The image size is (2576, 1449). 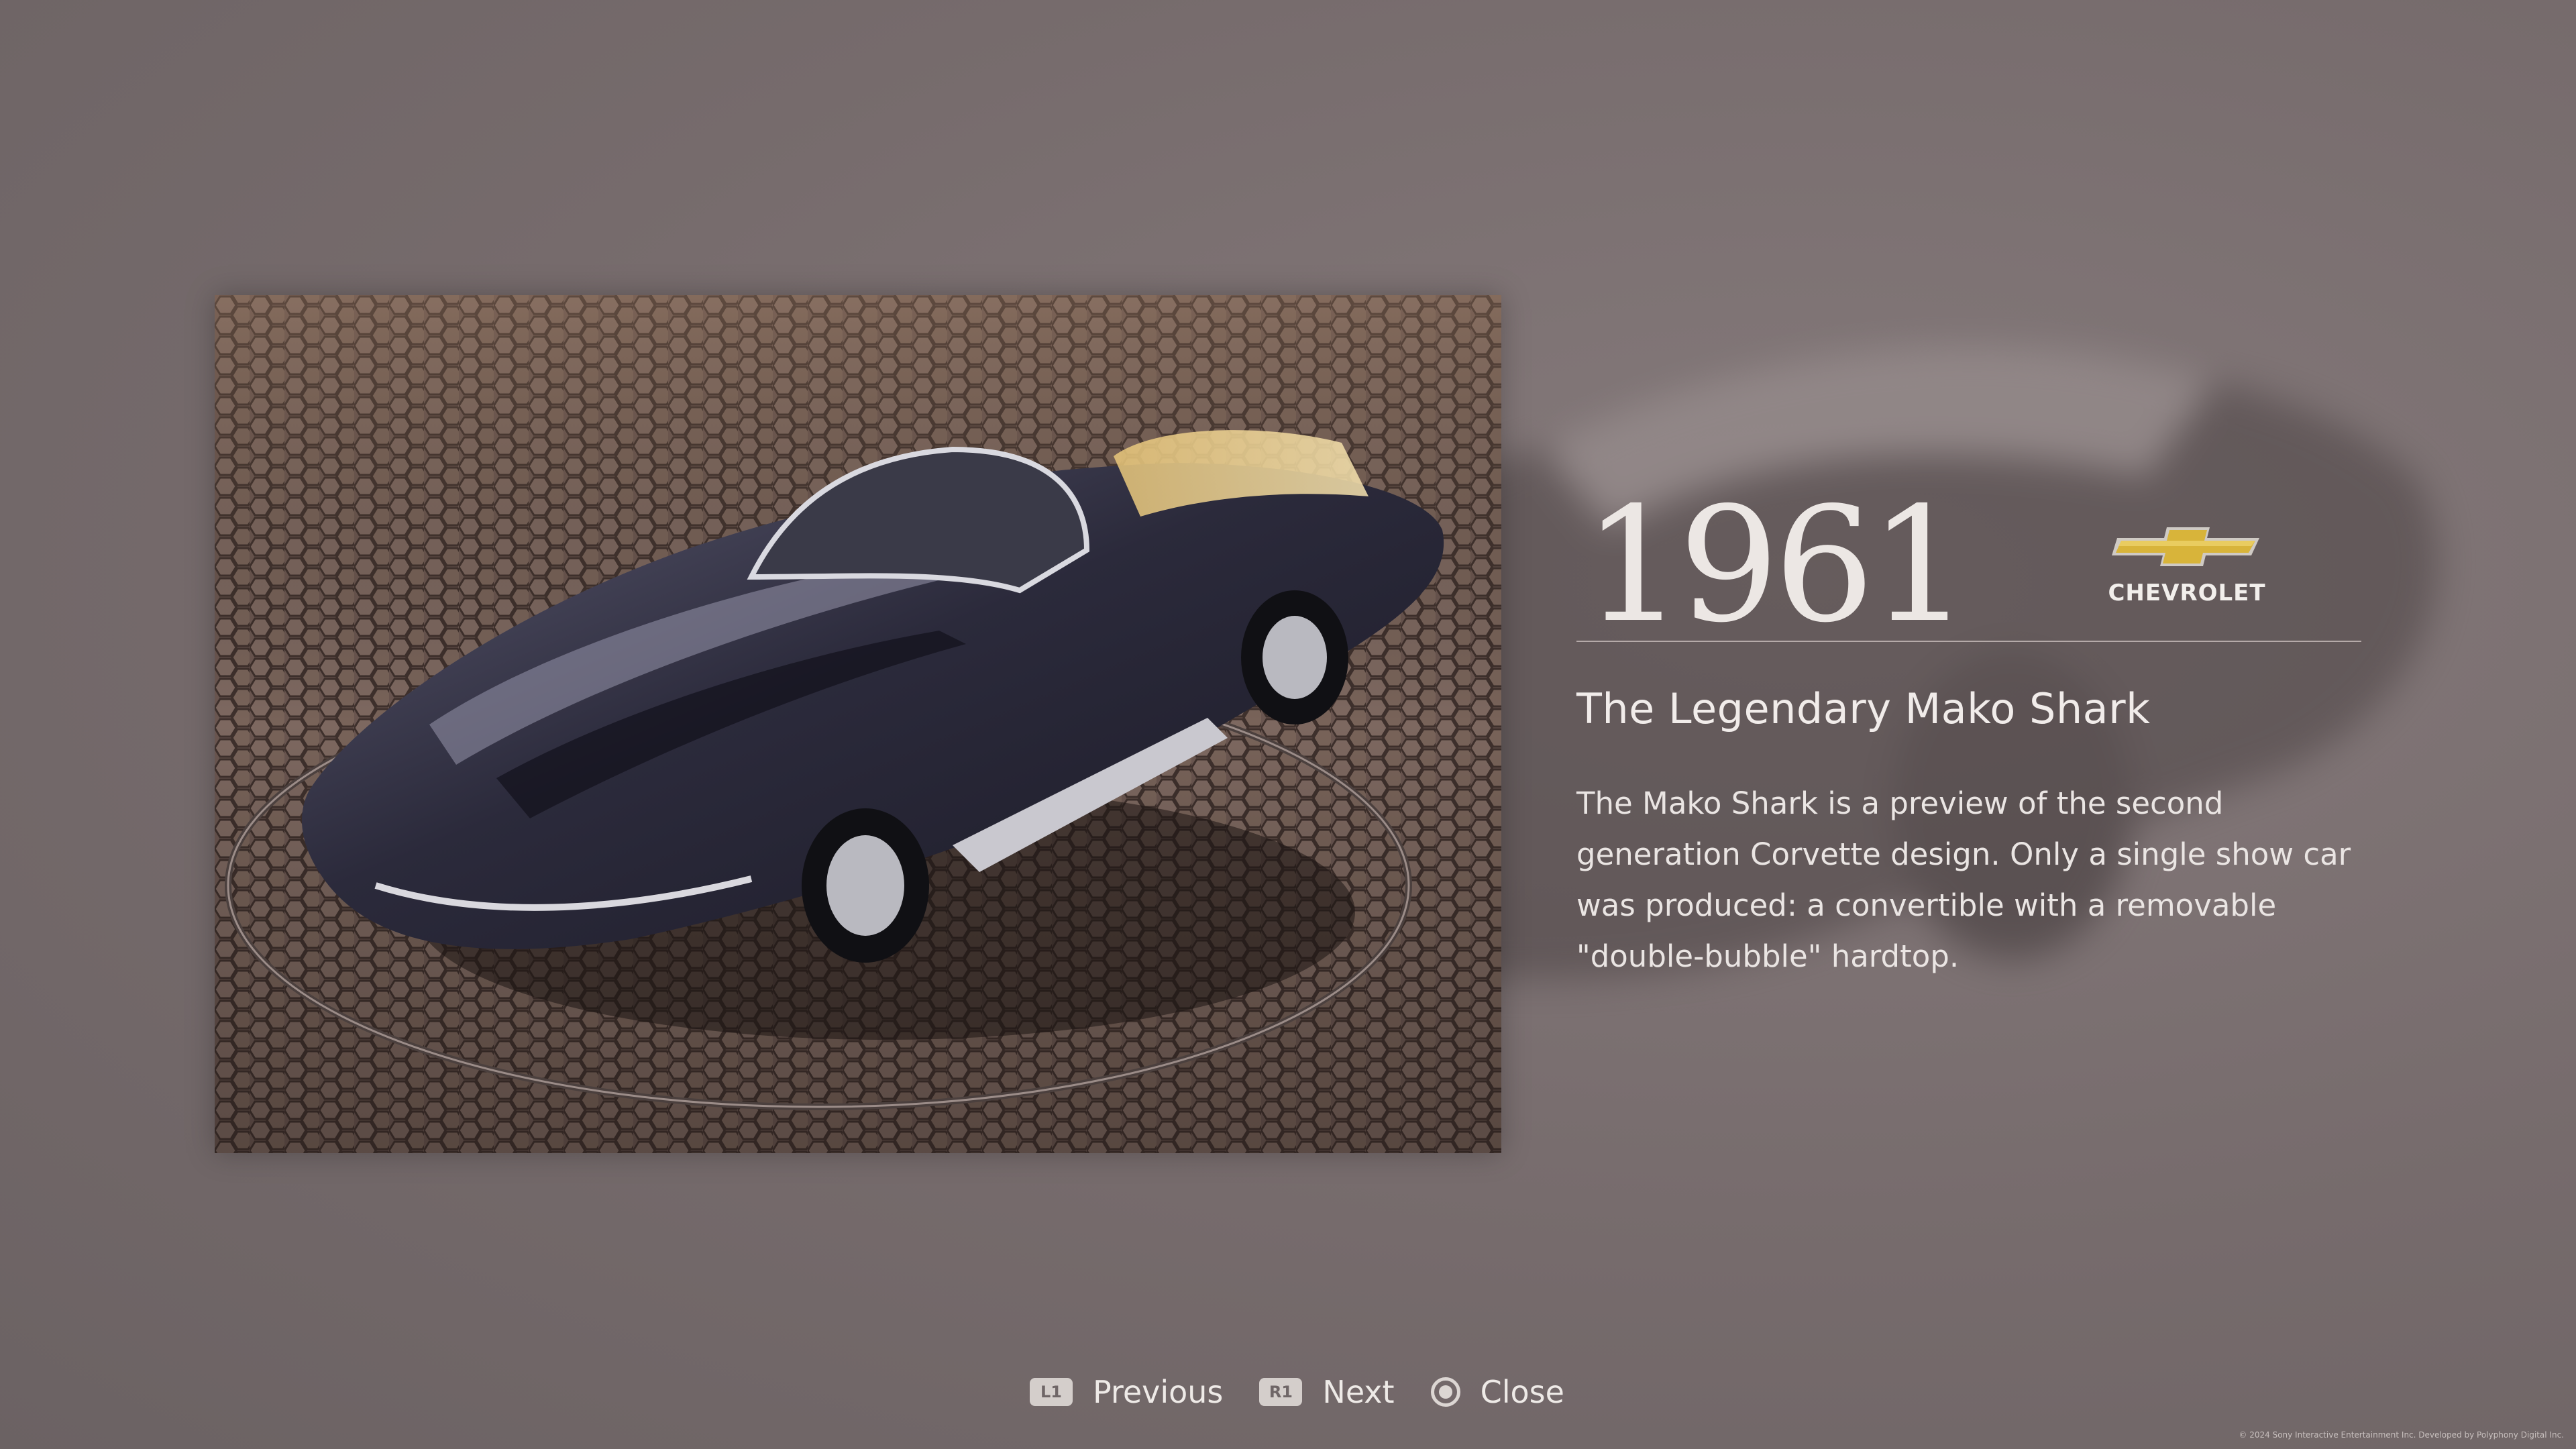 I want to click on close-button: Close, so click(x=1497, y=1392).